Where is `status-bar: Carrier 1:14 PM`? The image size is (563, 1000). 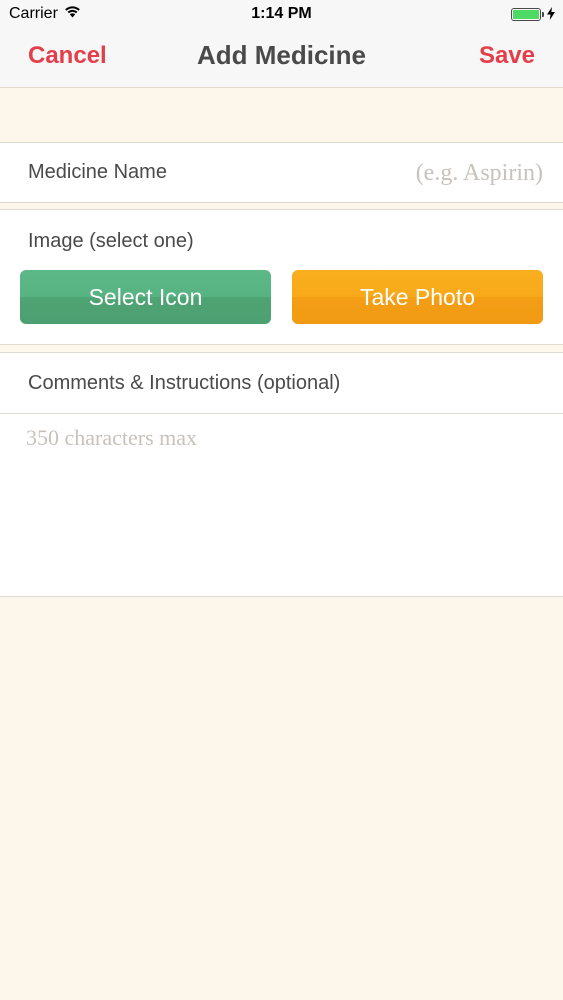 status-bar: Carrier 1:14 PM is located at coordinates (281, 15).